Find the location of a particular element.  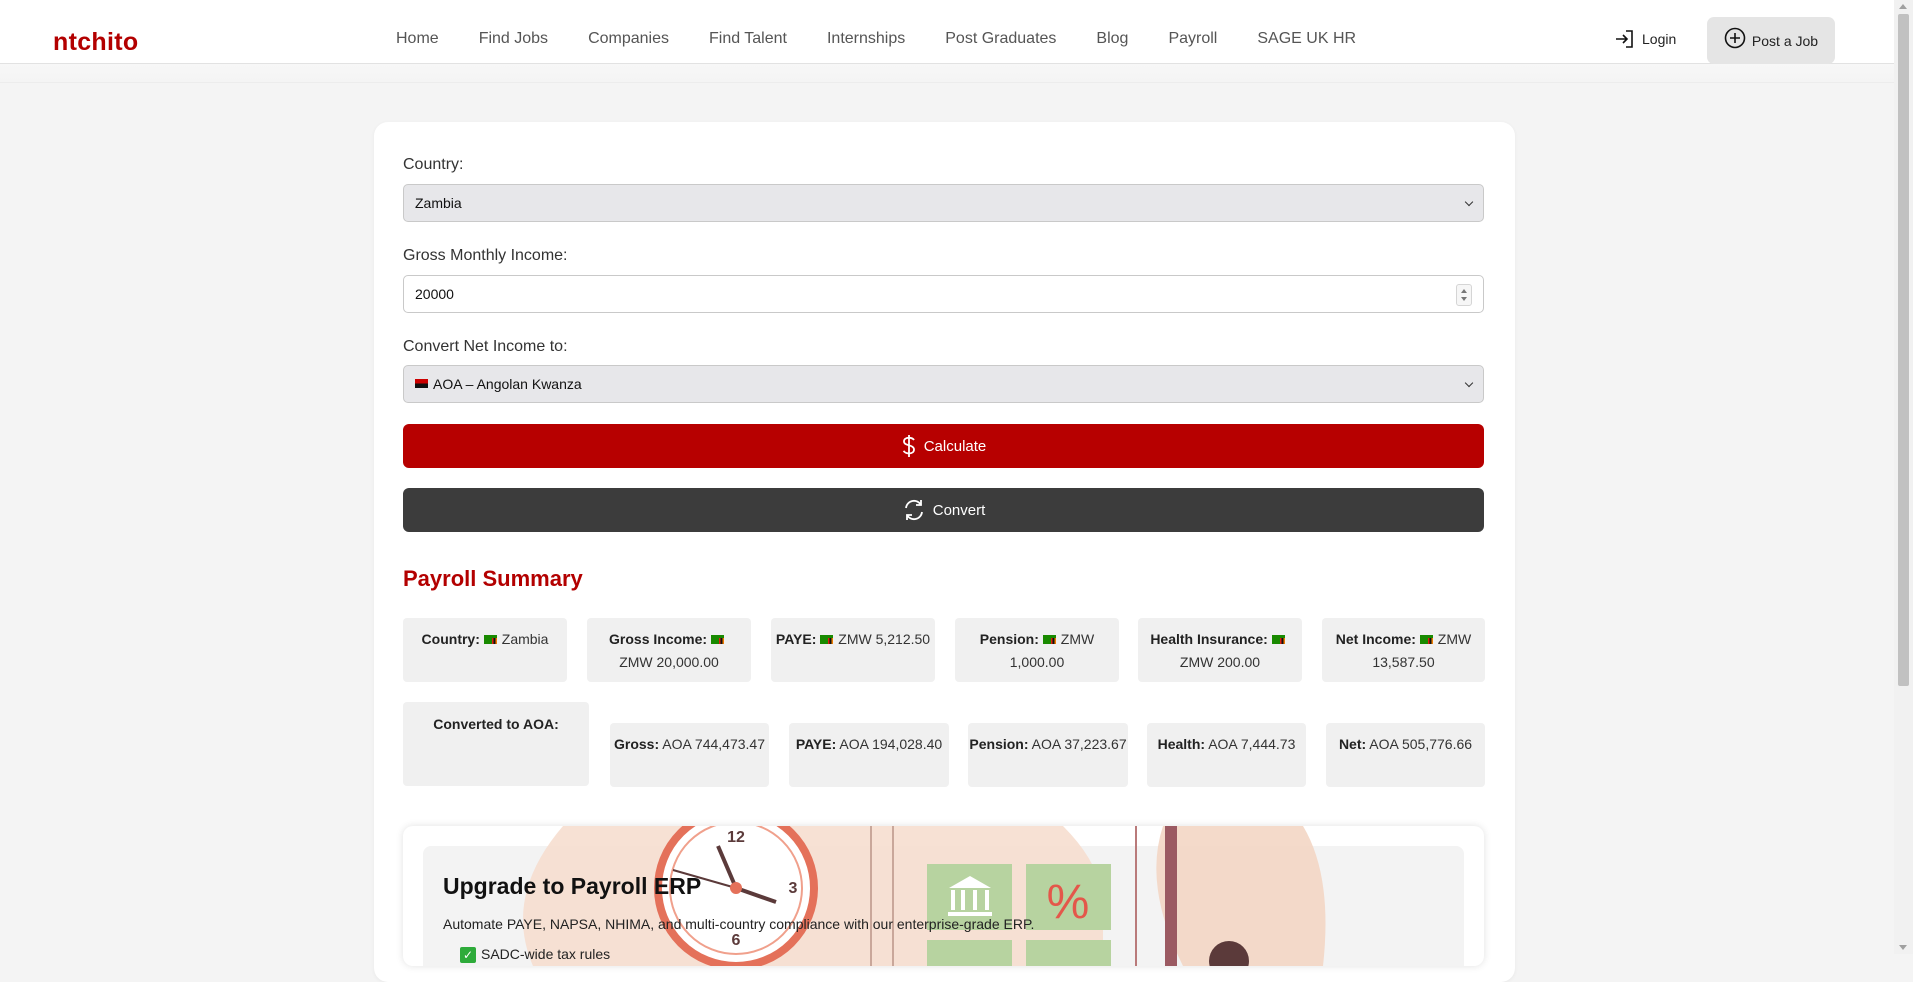

angola-flag-icon is located at coordinates (421, 383).